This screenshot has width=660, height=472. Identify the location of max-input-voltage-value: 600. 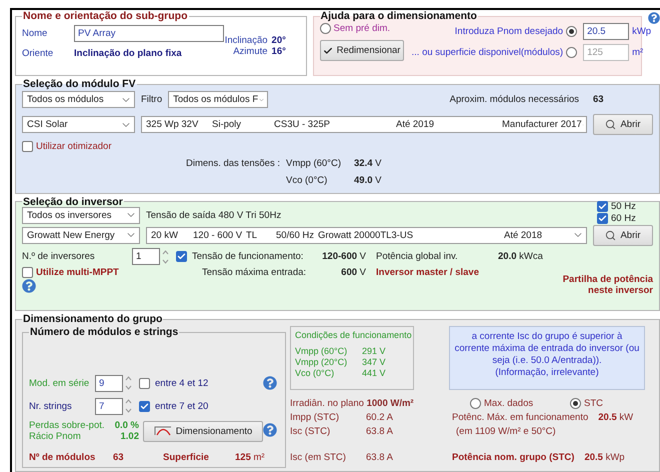
(349, 272).